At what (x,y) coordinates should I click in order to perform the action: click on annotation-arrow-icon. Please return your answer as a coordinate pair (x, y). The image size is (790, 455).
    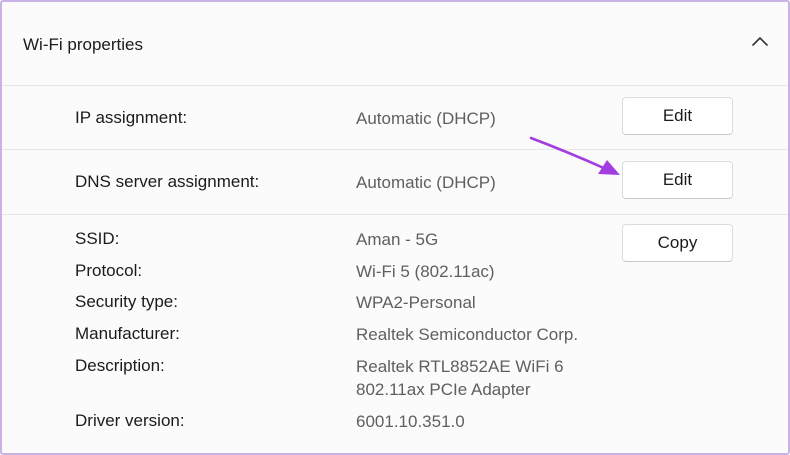
    Looking at the image, I should click on (574, 155).